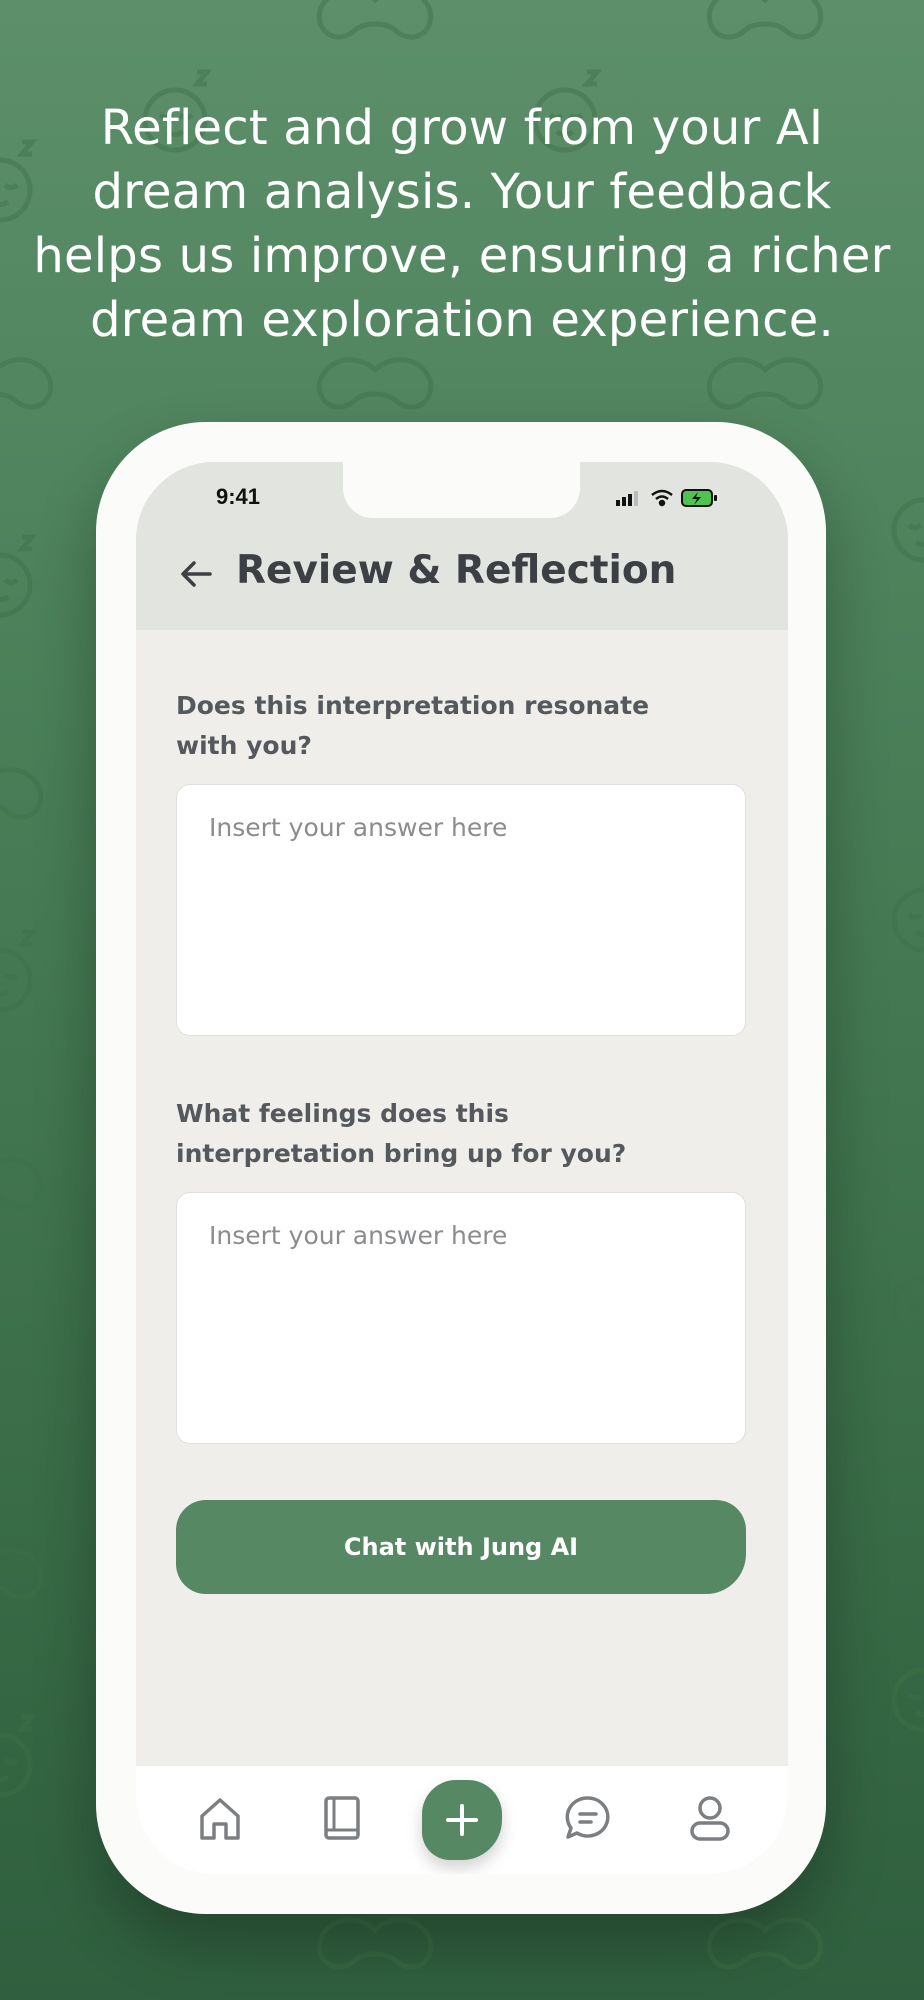  Describe the element at coordinates (710, 1818) in the screenshot. I see `profile-icon` at that location.